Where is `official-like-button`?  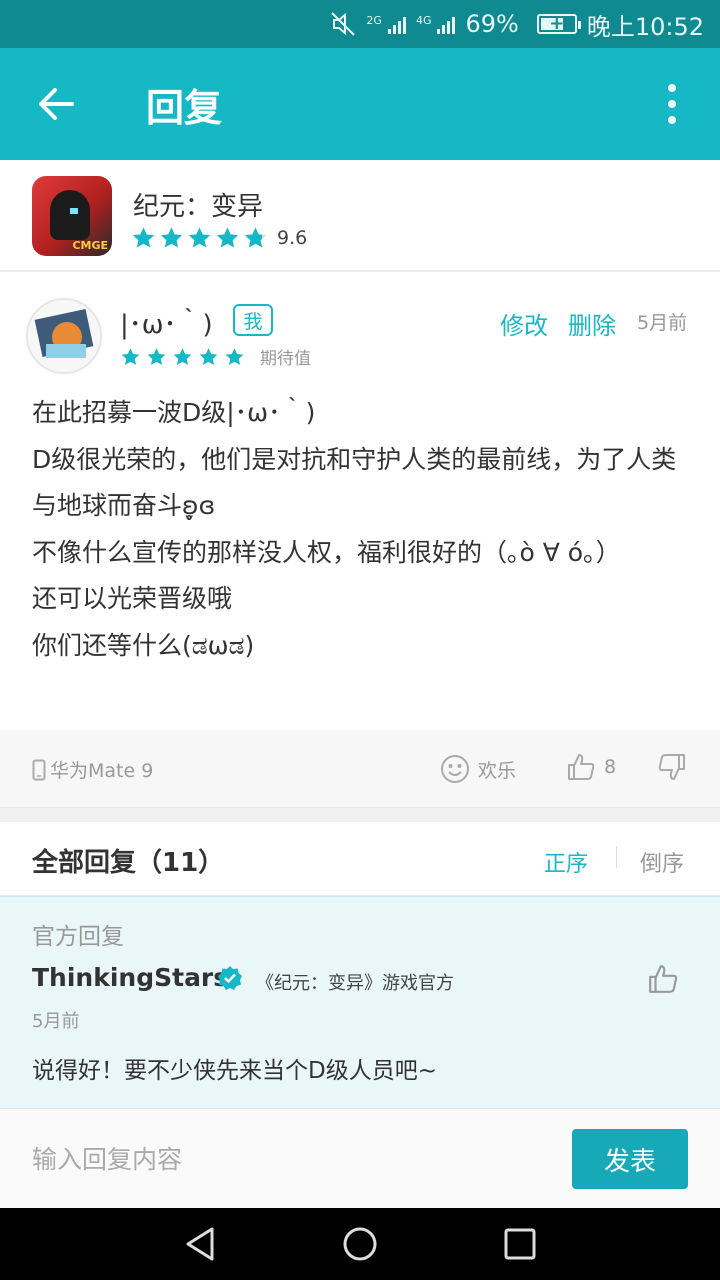 official-like-button is located at coordinates (663, 981).